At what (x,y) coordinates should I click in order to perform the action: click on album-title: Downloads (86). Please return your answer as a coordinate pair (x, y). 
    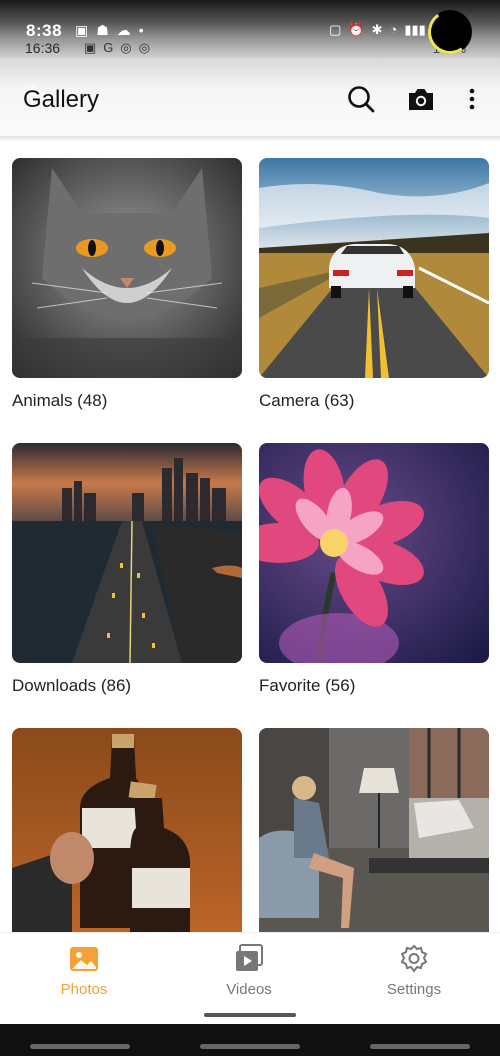
    Looking at the image, I should click on (72, 685).